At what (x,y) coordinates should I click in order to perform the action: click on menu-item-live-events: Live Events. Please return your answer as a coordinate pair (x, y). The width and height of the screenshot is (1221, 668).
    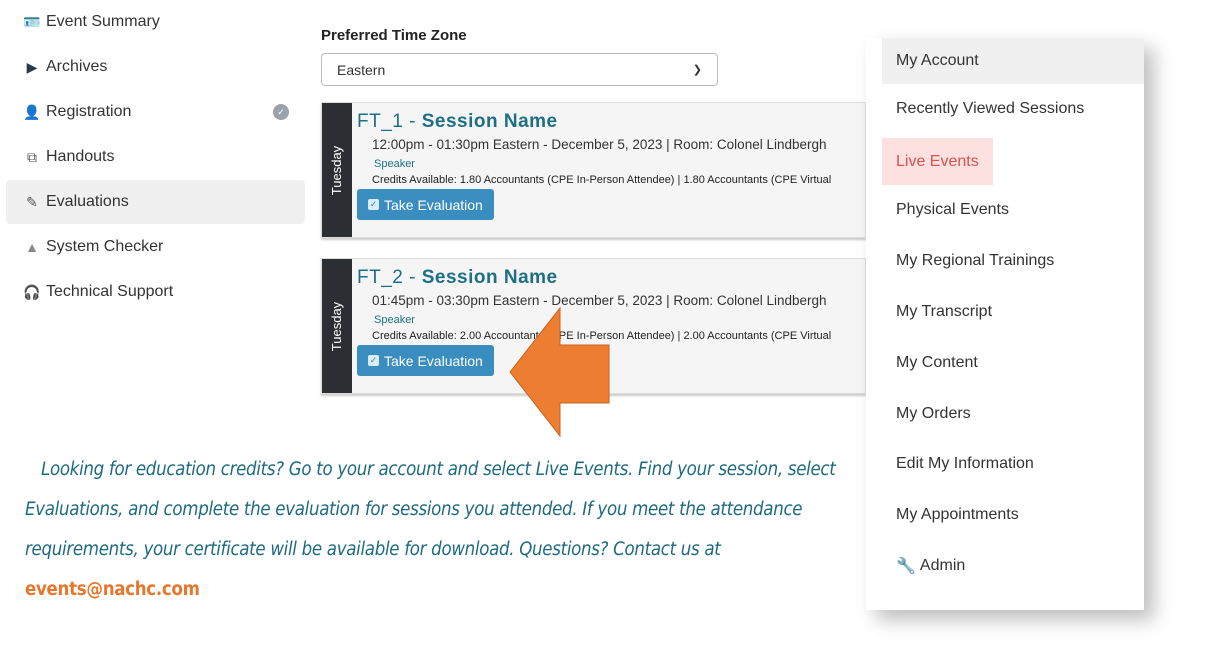
    Looking at the image, I should click on (937, 161).